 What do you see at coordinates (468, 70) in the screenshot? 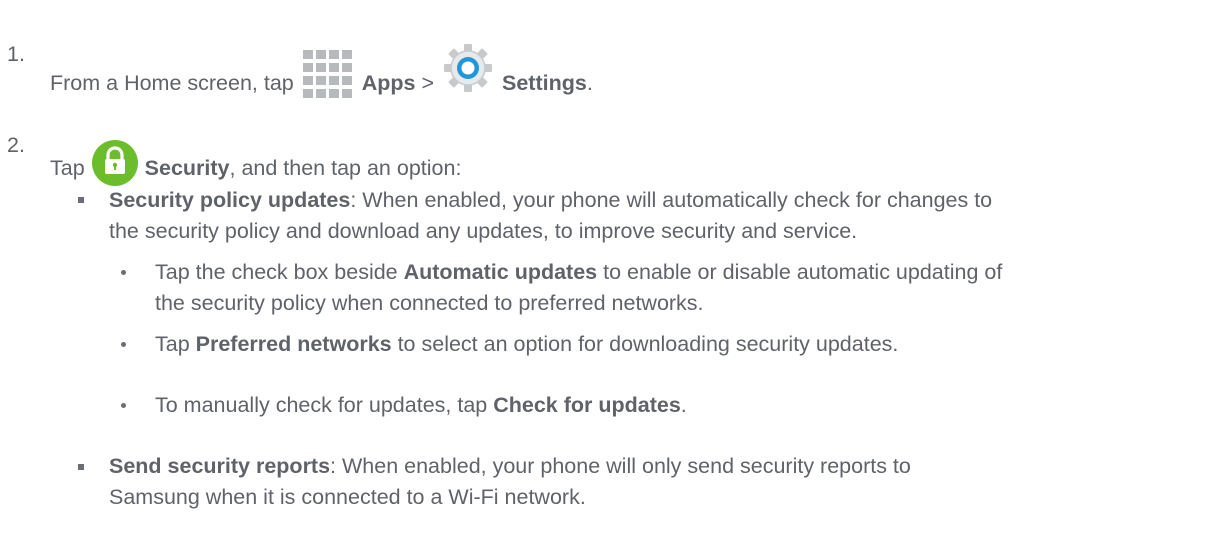
I see `settings-gear-icon` at bounding box center [468, 70].